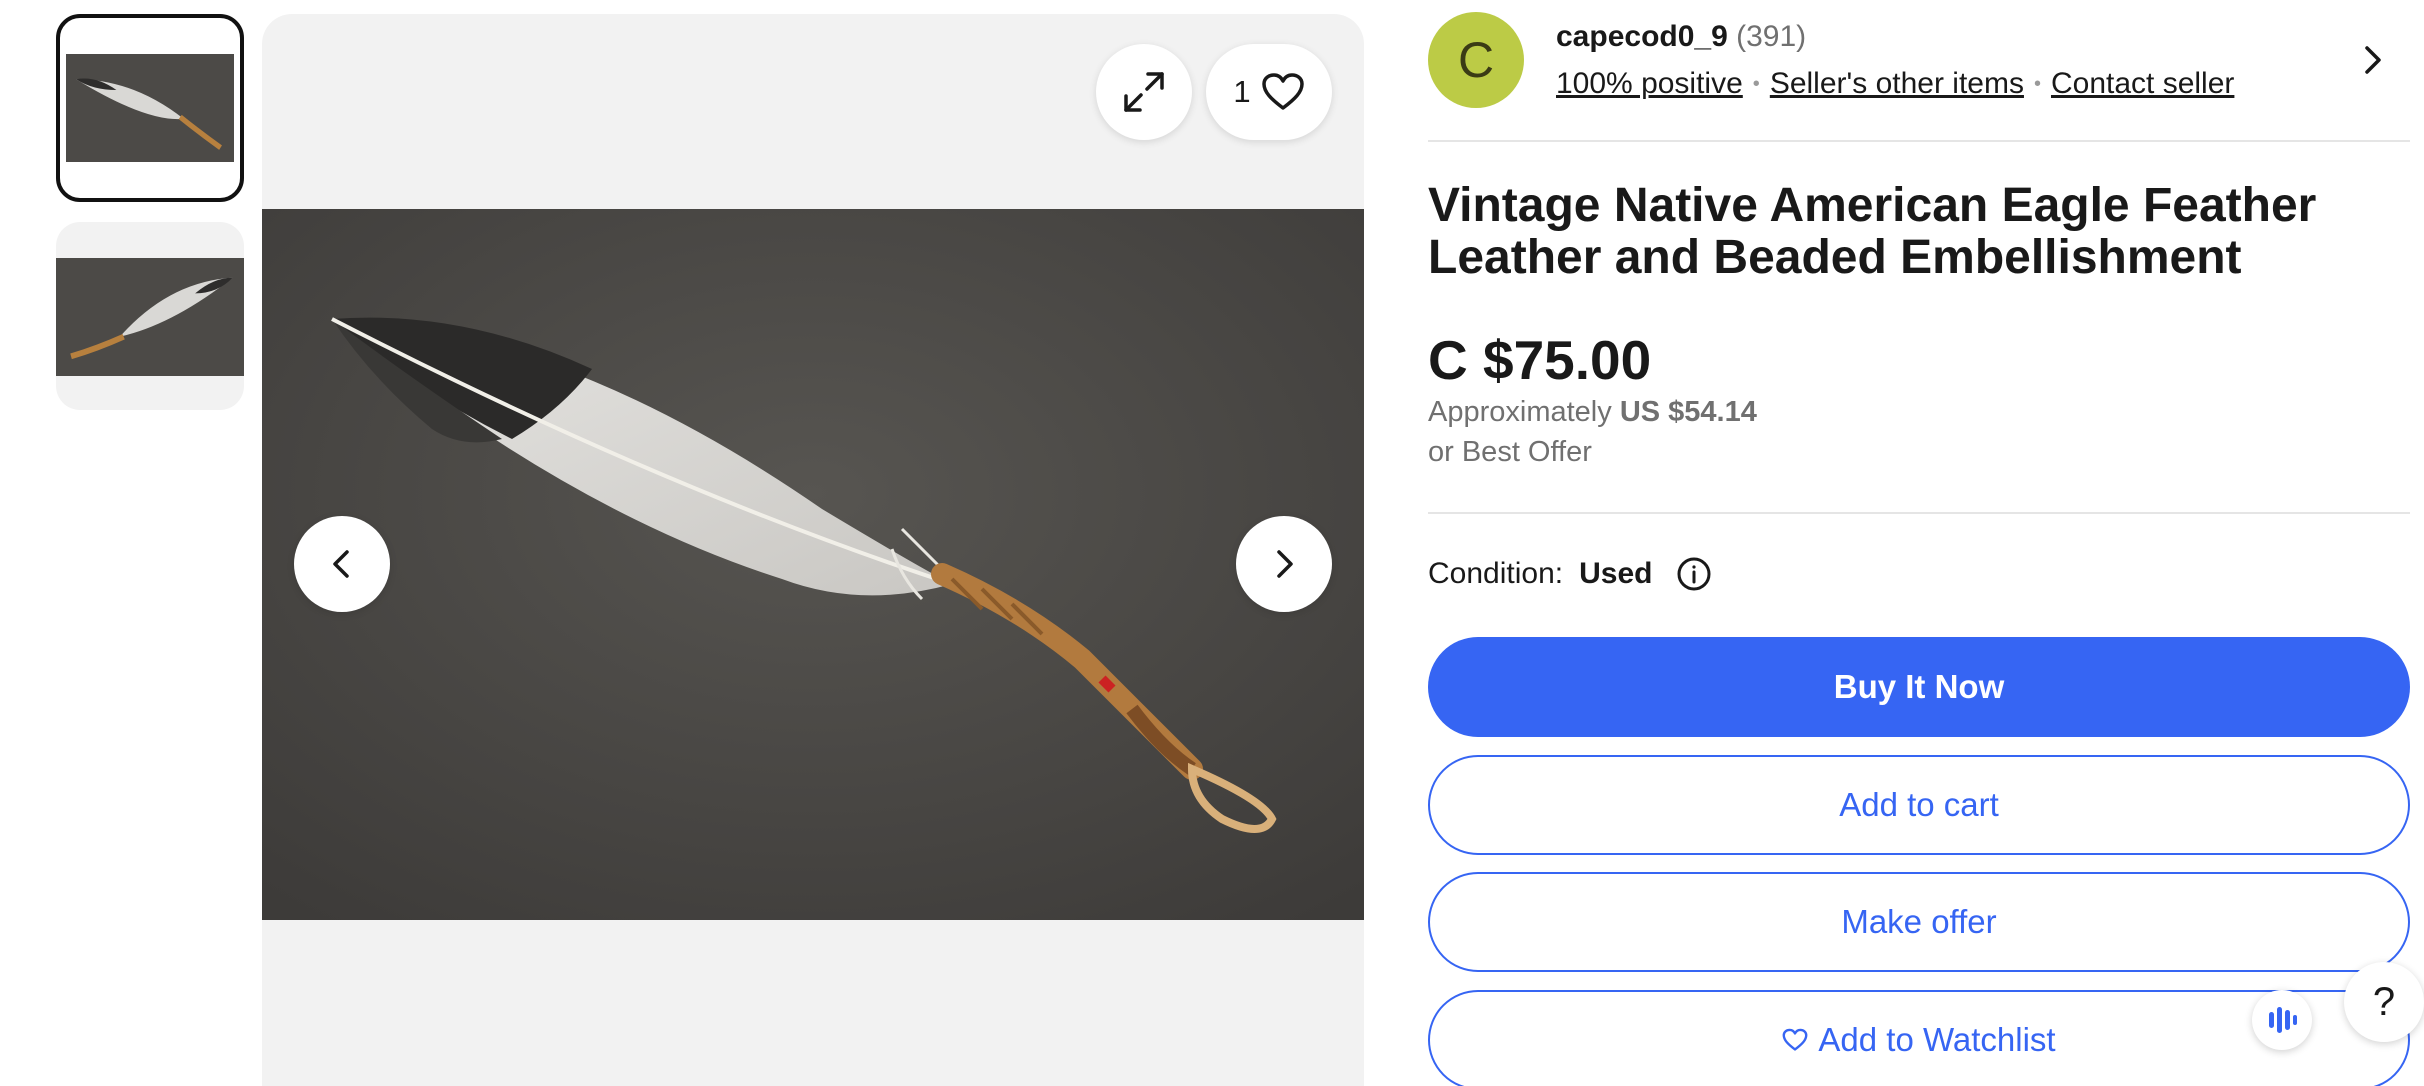 This screenshot has width=2424, height=1086. I want to click on listing-price: C $75.00, so click(1540, 360).